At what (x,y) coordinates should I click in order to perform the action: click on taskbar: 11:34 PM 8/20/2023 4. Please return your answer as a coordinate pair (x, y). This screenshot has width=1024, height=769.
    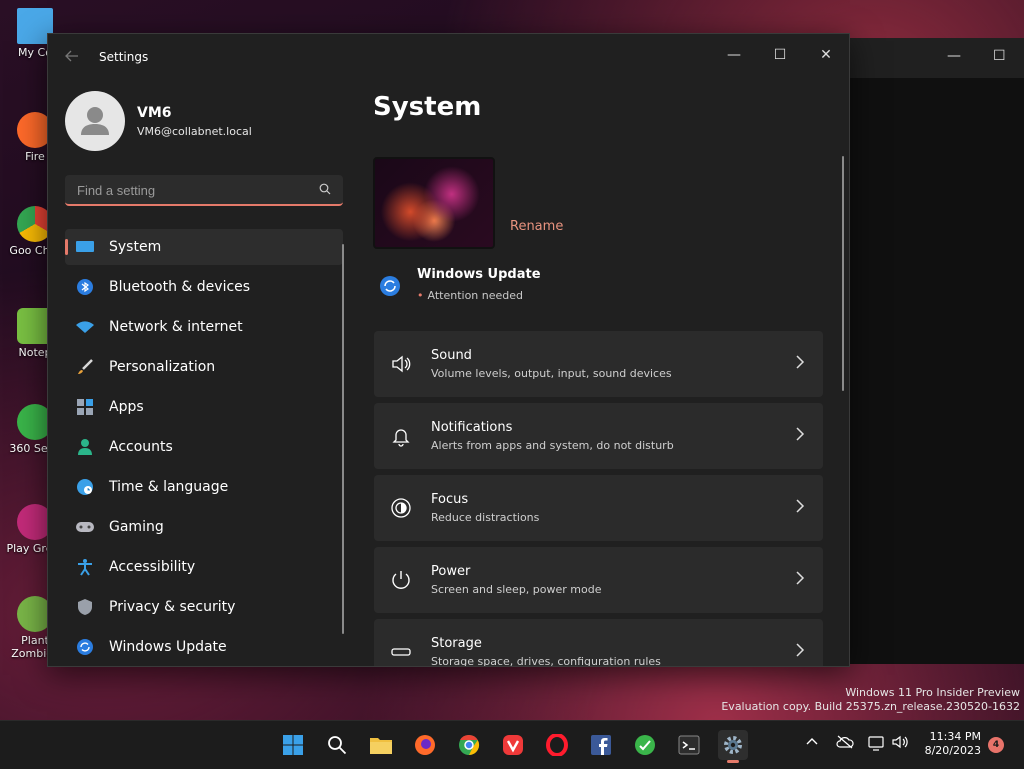
    Looking at the image, I should click on (512, 744).